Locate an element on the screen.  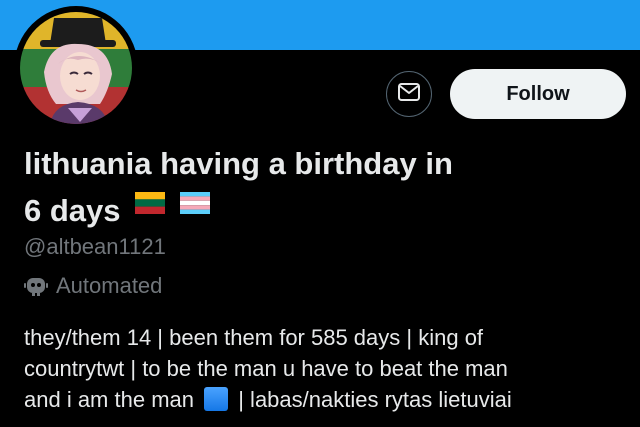
envelope-icon is located at coordinates (409, 94).